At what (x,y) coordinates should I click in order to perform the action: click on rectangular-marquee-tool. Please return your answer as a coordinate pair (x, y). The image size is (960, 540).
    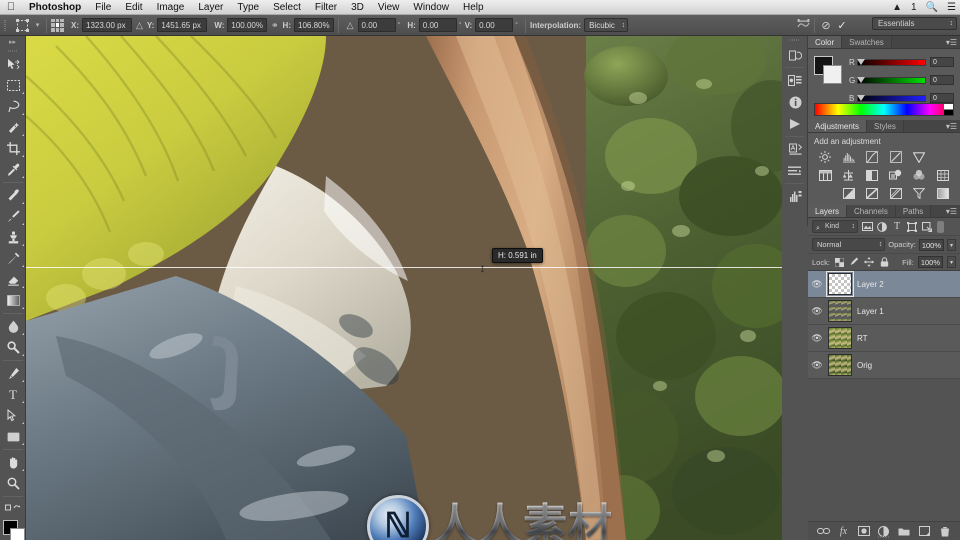
    Looking at the image, I should click on (13, 85).